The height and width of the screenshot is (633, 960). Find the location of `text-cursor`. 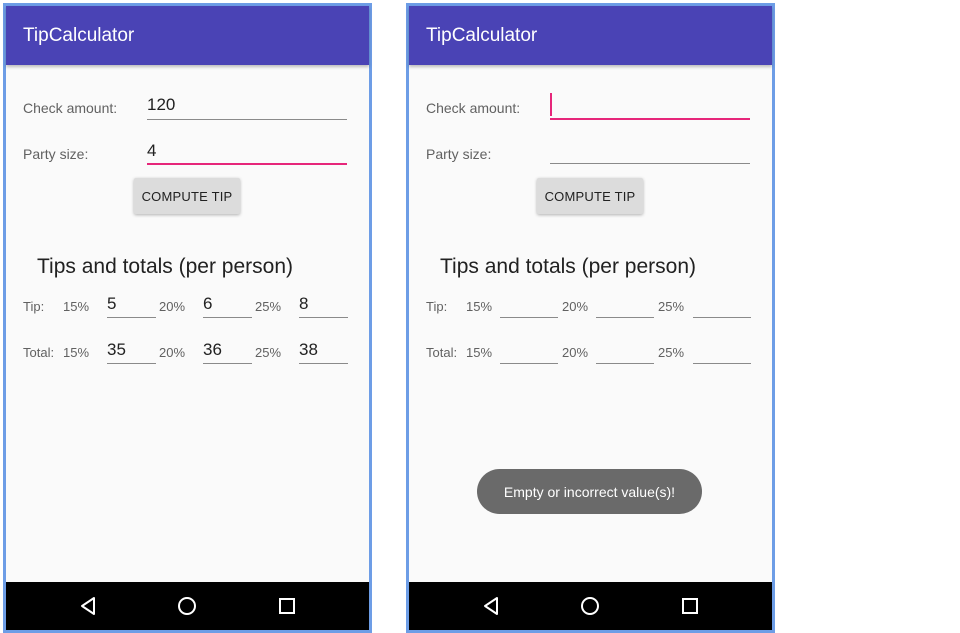

text-cursor is located at coordinates (551, 104).